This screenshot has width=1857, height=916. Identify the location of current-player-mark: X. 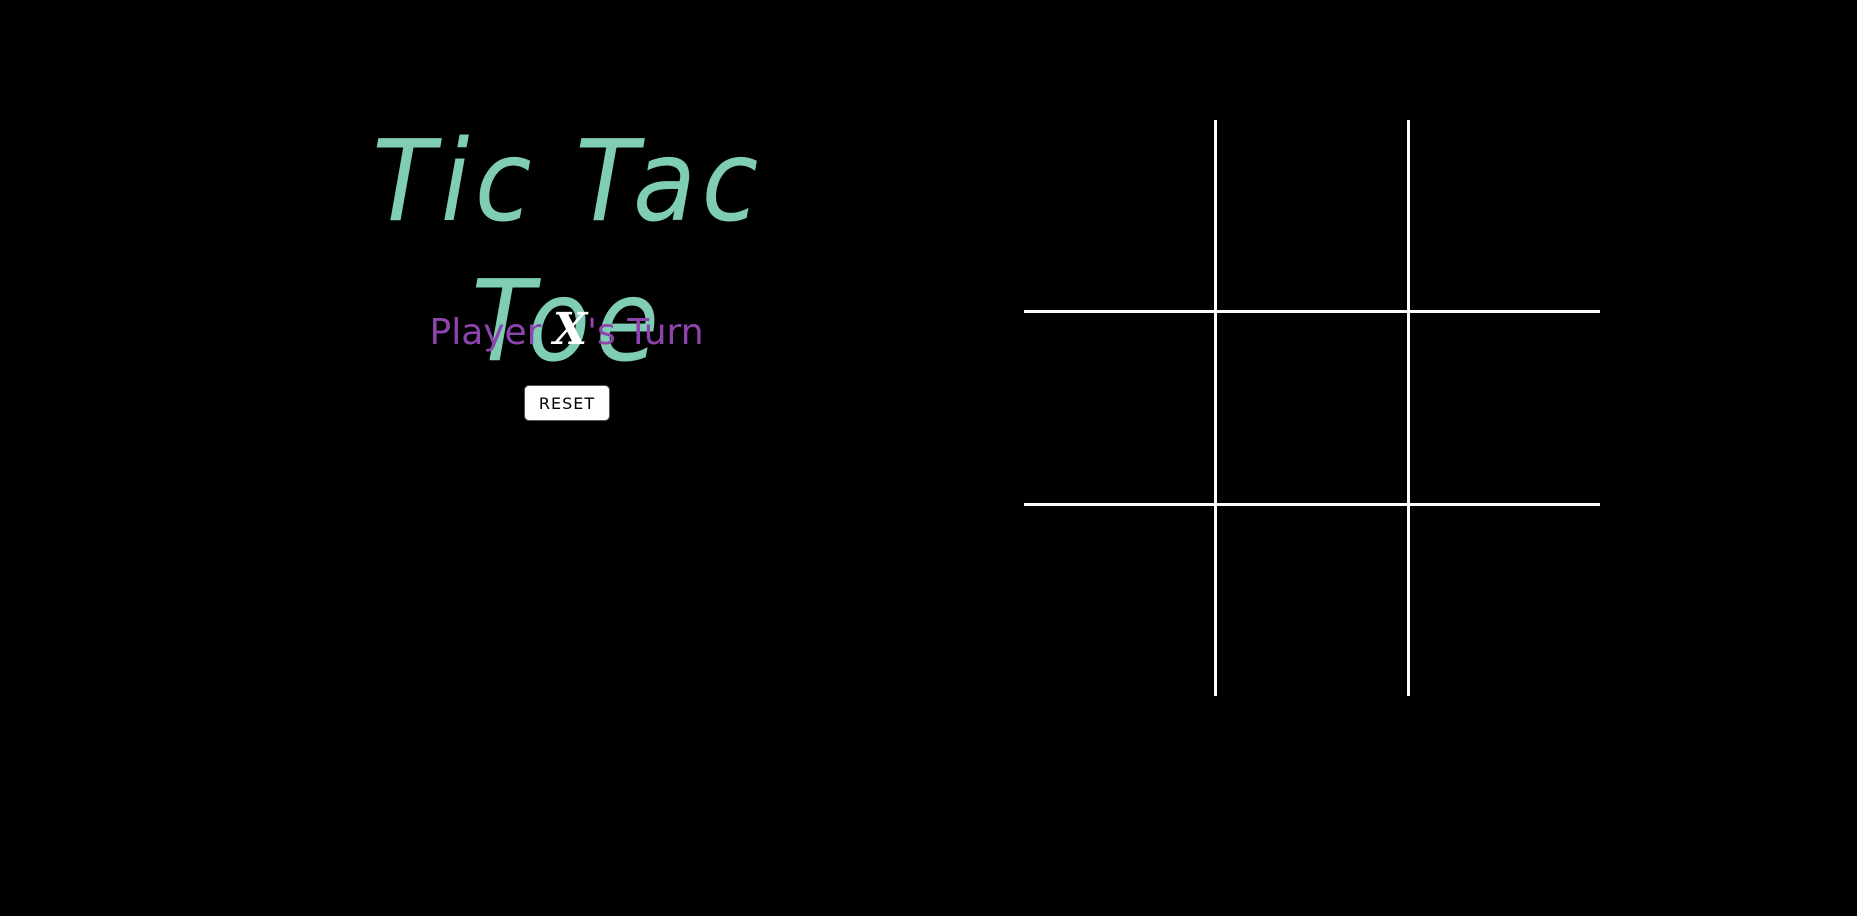
(570, 329).